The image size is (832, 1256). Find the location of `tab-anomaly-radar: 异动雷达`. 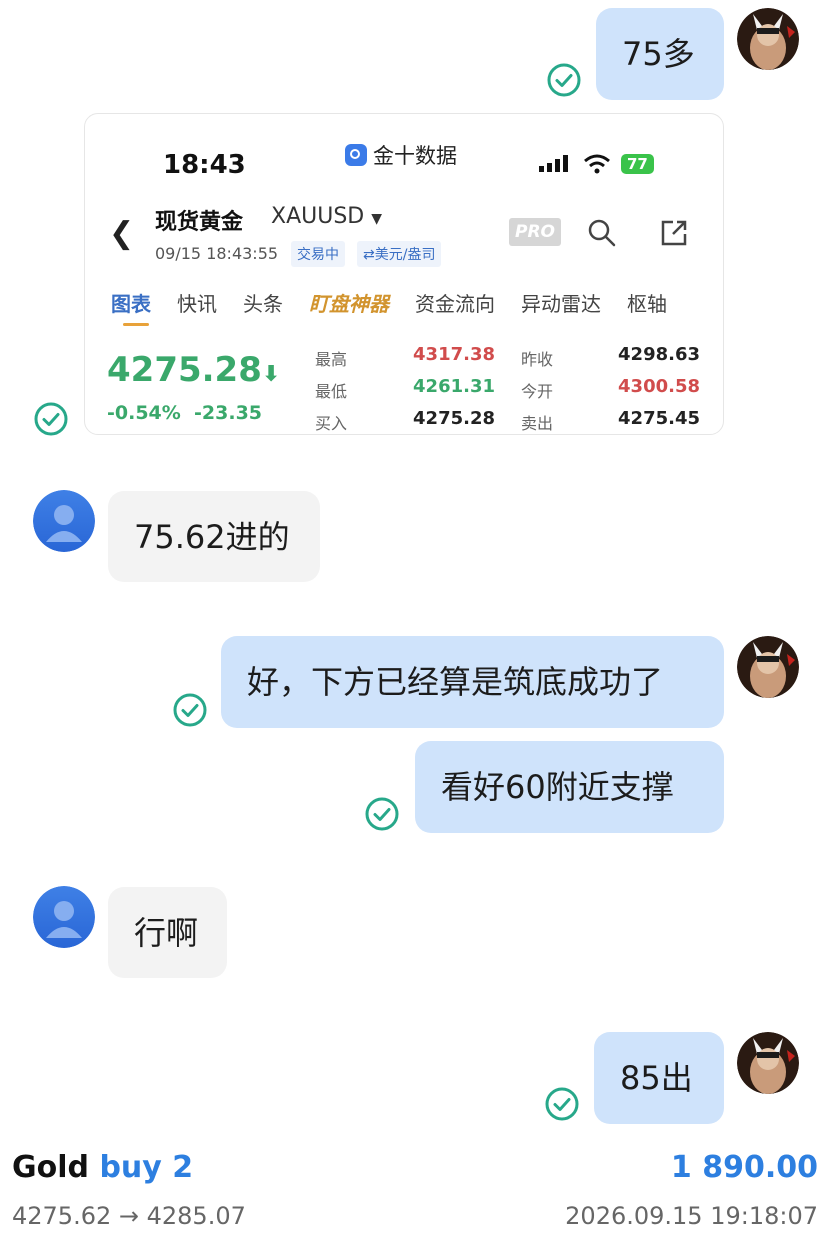

tab-anomaly-radar: 异动雷达 is located at coordinates (561, 302).